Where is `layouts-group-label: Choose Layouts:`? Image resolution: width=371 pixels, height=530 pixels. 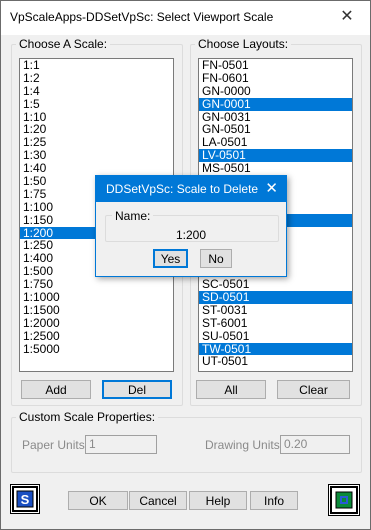
layouts-group-label: Choose Layouts: is located at coordinates (243, 44).